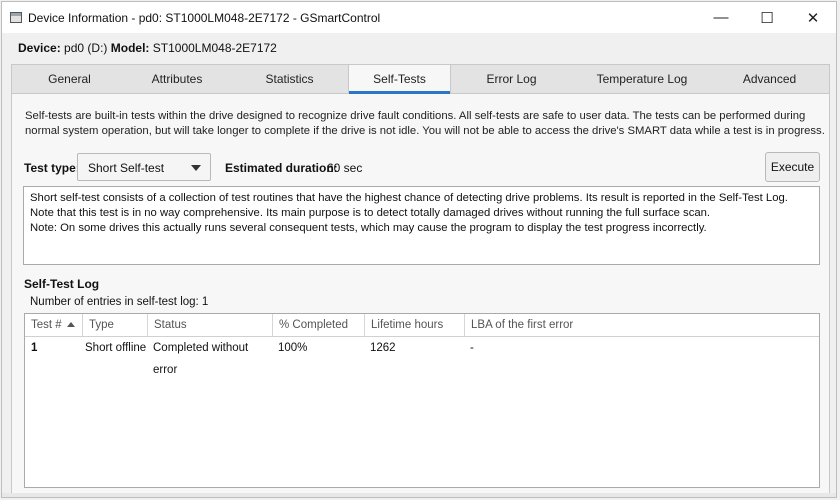 The width and height of the screenshot is (840, 500). I want to click on tab-statistics: Statistics, so click(289, 79).